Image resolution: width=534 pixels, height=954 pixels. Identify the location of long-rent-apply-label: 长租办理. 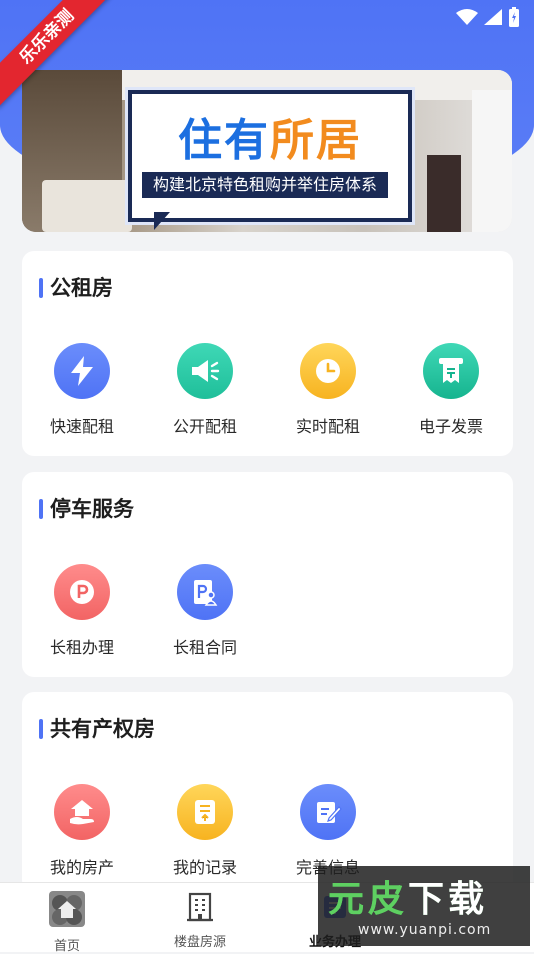
(81, 647).